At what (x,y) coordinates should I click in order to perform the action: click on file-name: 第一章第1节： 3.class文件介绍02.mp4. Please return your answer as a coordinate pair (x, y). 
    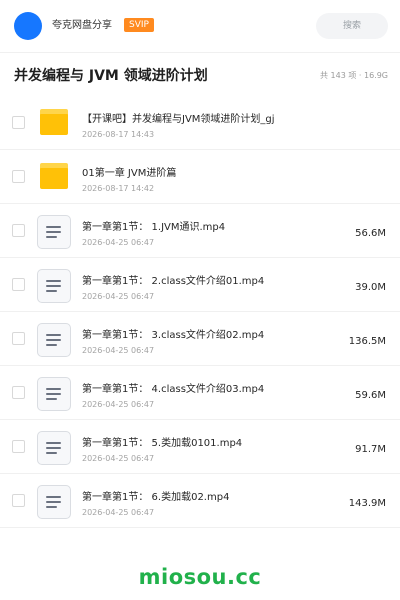
    Looking at the image, I should click on (173, 336).